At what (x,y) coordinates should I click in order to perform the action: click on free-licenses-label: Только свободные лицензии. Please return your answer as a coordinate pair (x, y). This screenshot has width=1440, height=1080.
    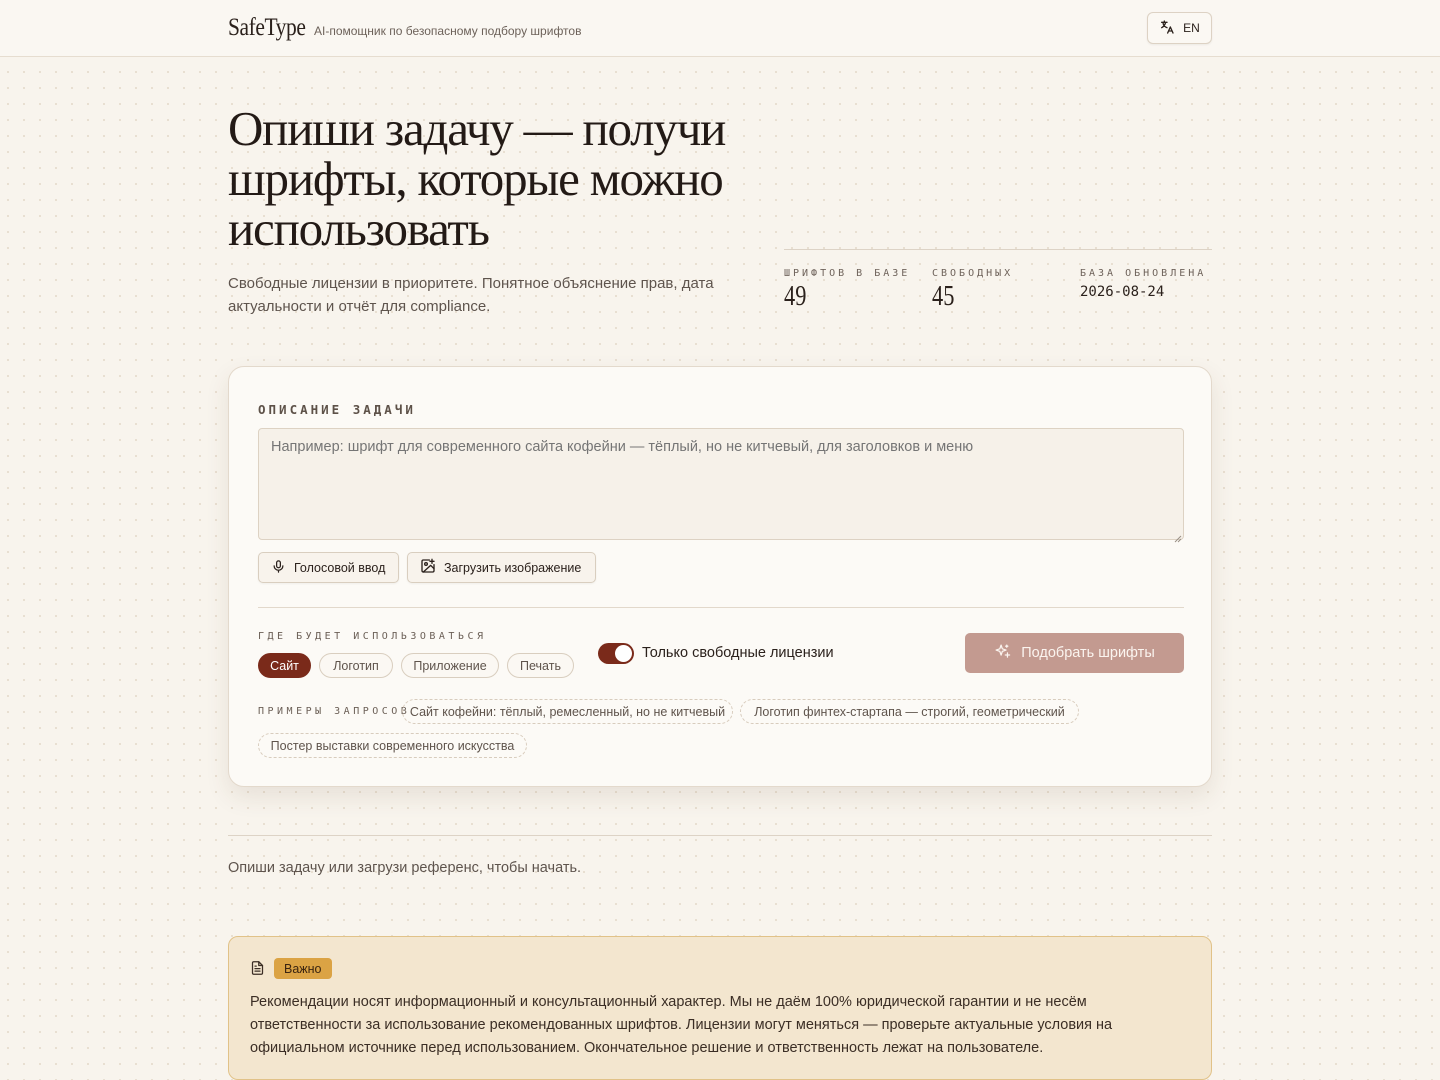
    Looking at the image, I should click on (738, 653).